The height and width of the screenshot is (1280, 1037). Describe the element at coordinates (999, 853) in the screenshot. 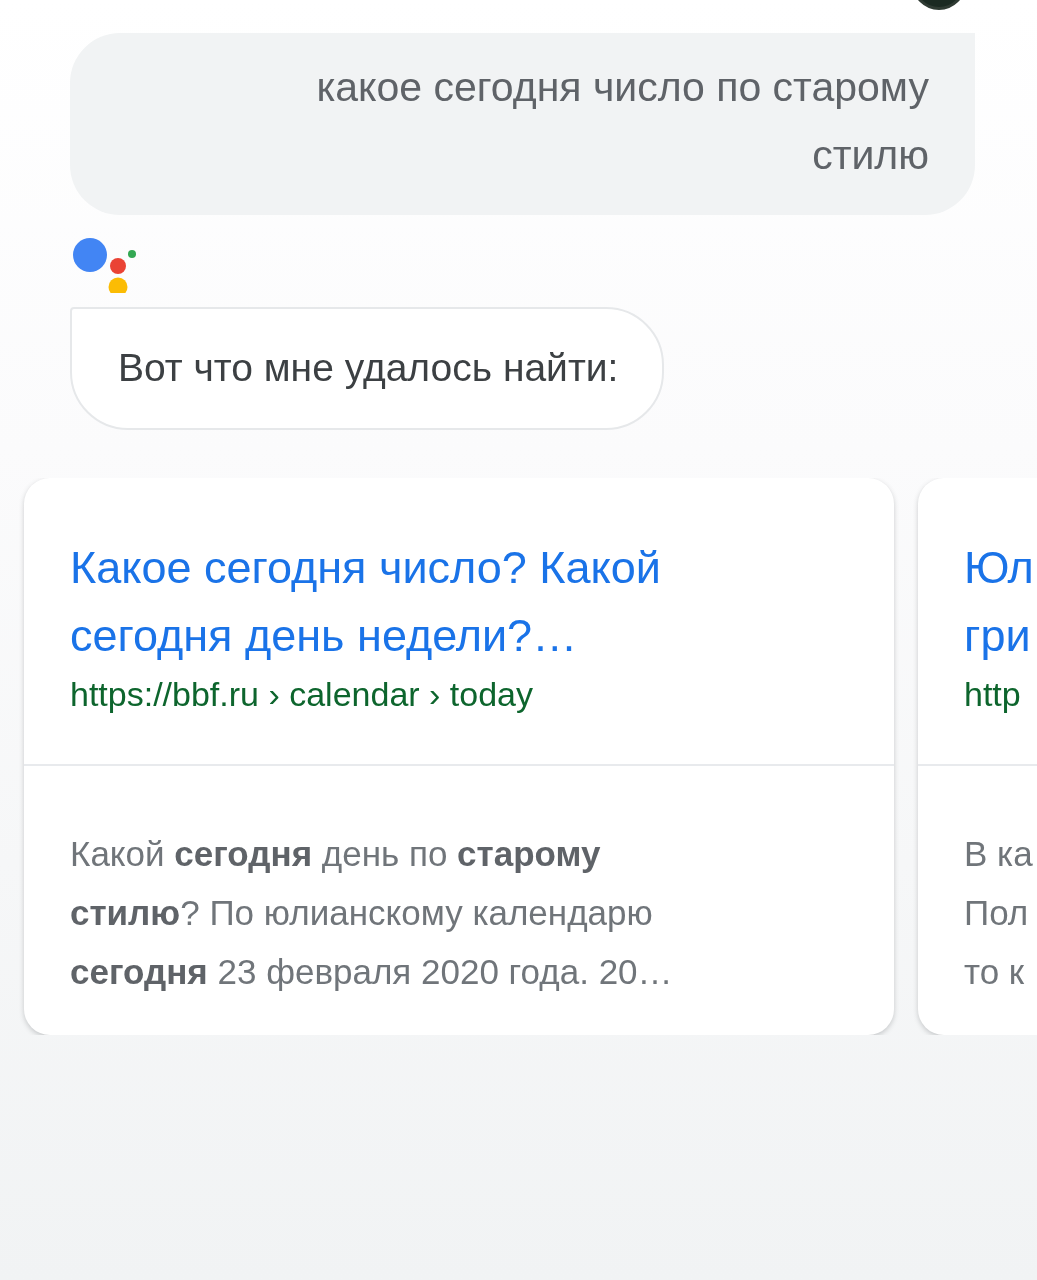

I see `result-snippet: В ка` at that location.